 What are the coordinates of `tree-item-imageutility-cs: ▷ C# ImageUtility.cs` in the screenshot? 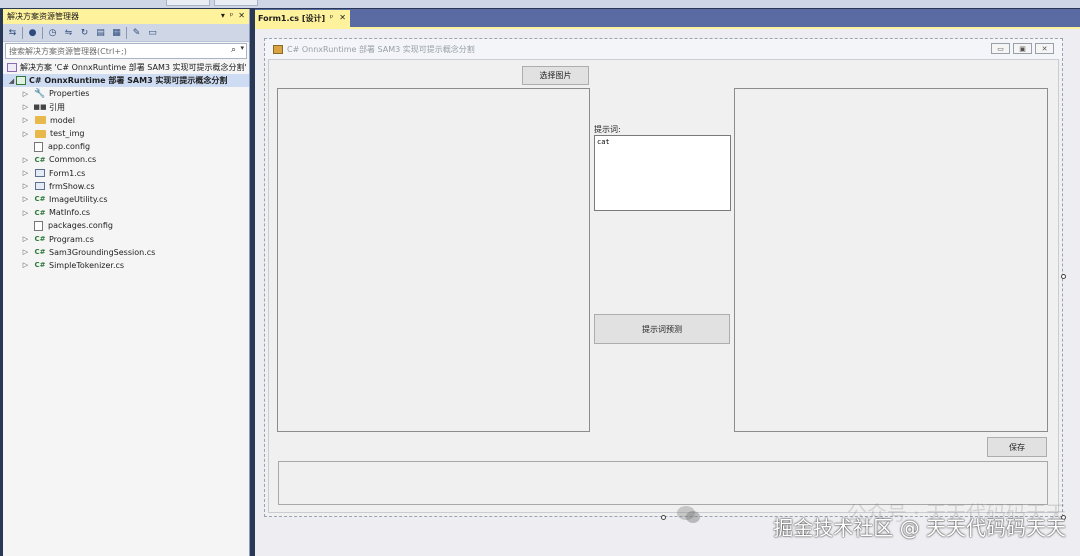 It's located at (126, 199).